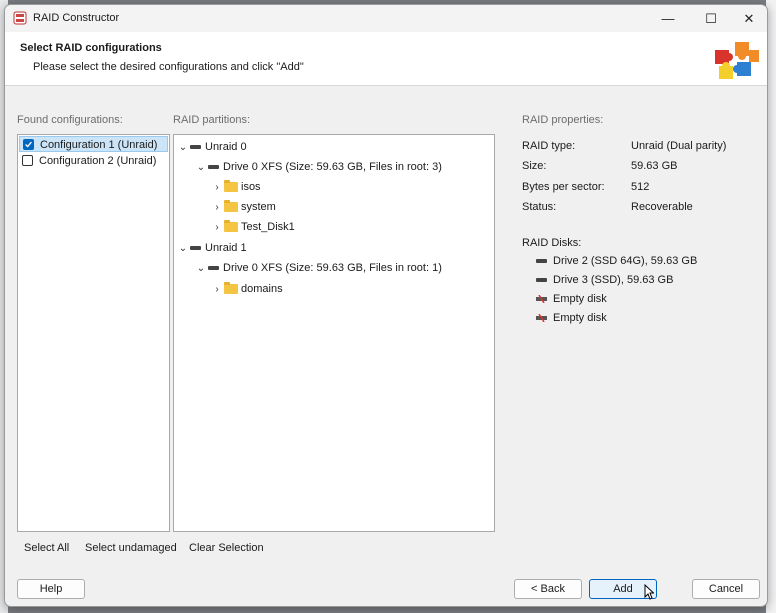  What do you see at coordinates (76, 18) in the screenshot?
I see `window-title: RAID Constructor` at bounding box center [76, 18].